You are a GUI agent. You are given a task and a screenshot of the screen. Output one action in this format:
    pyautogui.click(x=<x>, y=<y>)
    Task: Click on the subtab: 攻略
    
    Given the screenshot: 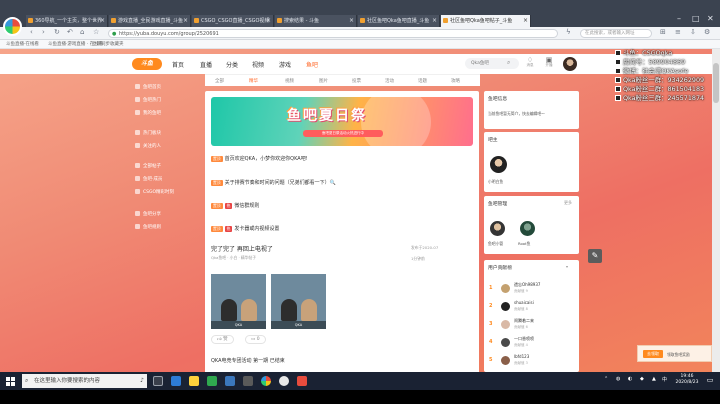 What is the action you would take?
    pyautogui.click(x=455, y=81)
    